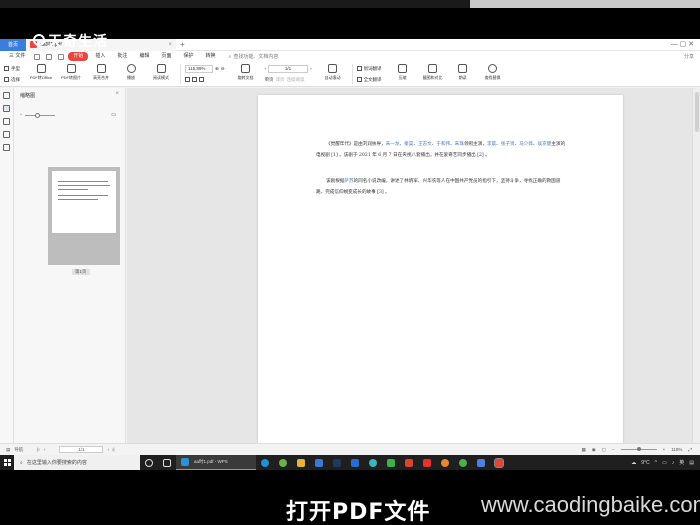 This screenshot has width=700, height=525. What do you see at coordinates (463, 72) in the screenshot?
I see `read-aloud-button: 朗读` at bounding box center [463, 72].